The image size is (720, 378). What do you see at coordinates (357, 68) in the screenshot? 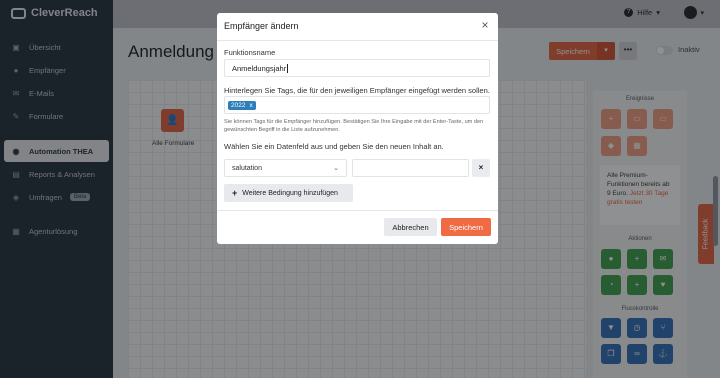
I see `function-name-input: Anmeldungsjahr` at bounding box center [357, 68].